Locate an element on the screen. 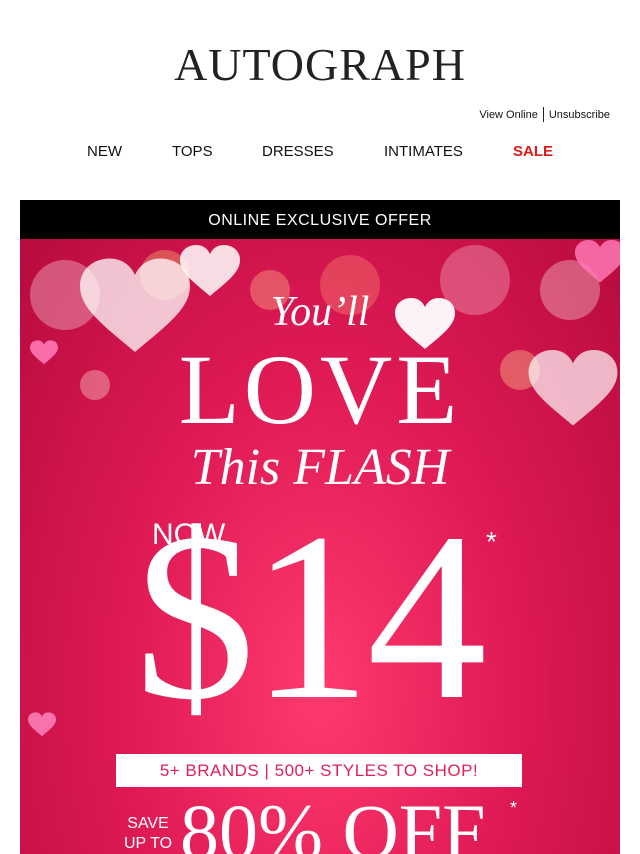 The width and height of the screenshot is (640, 854). divider is located at coordinates (543, 114).